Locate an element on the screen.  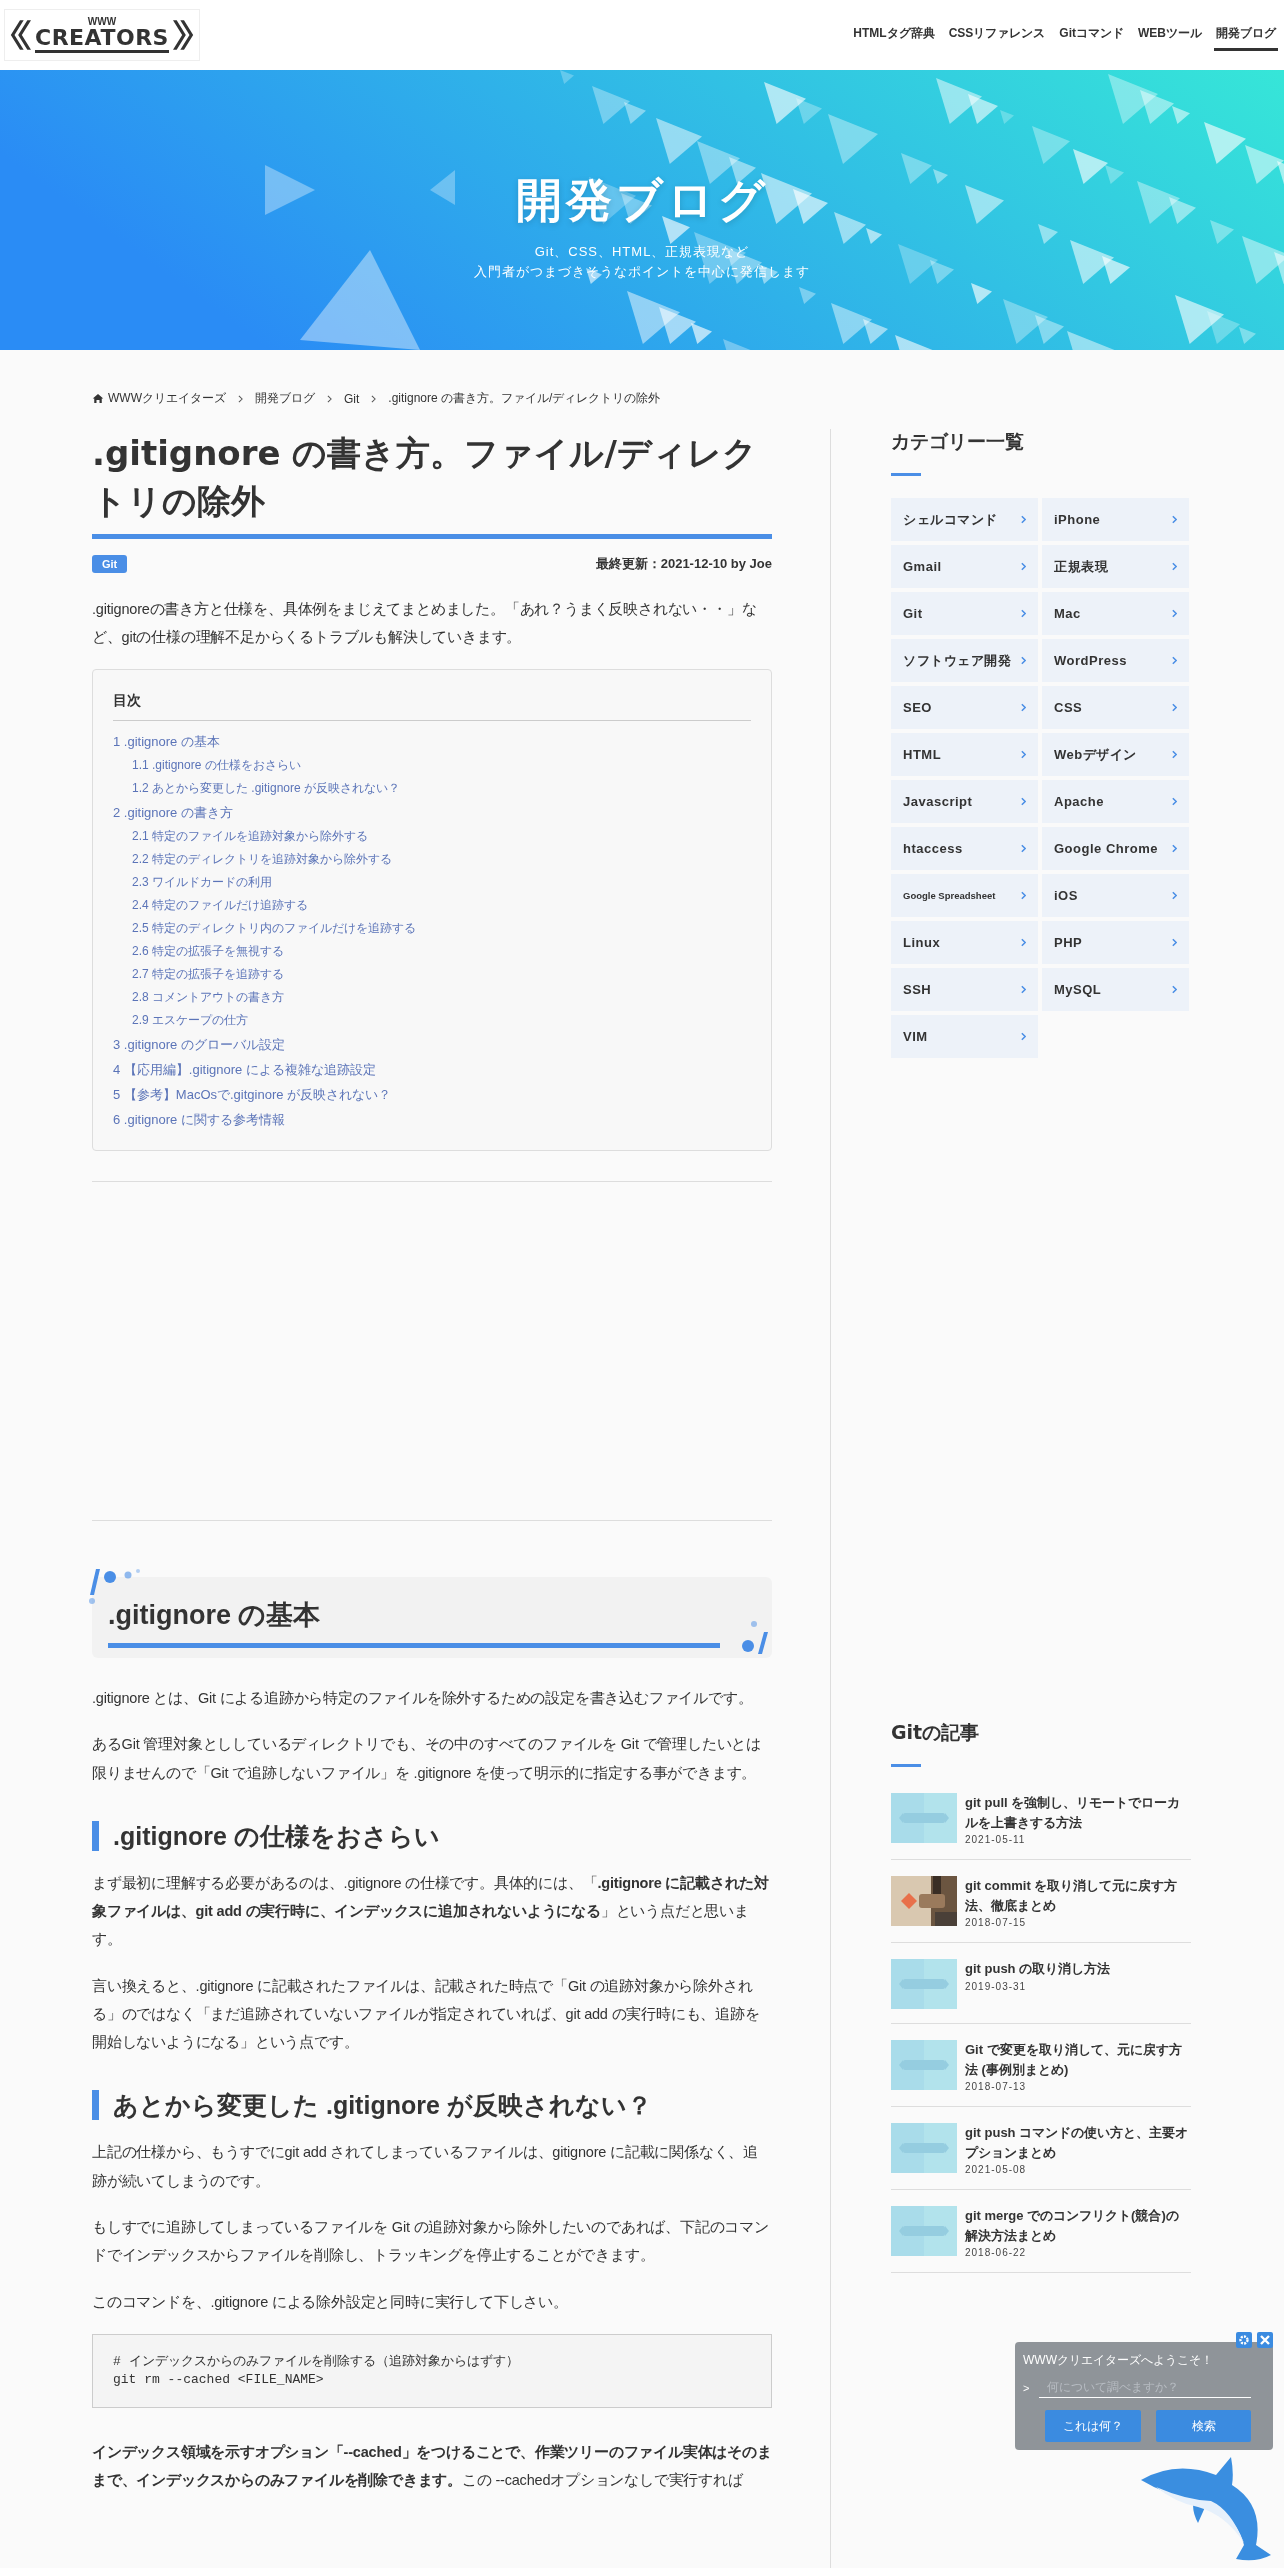
toc-link: 2.7 特定の拡張子を追跡する is located at coordinates (432, 975).